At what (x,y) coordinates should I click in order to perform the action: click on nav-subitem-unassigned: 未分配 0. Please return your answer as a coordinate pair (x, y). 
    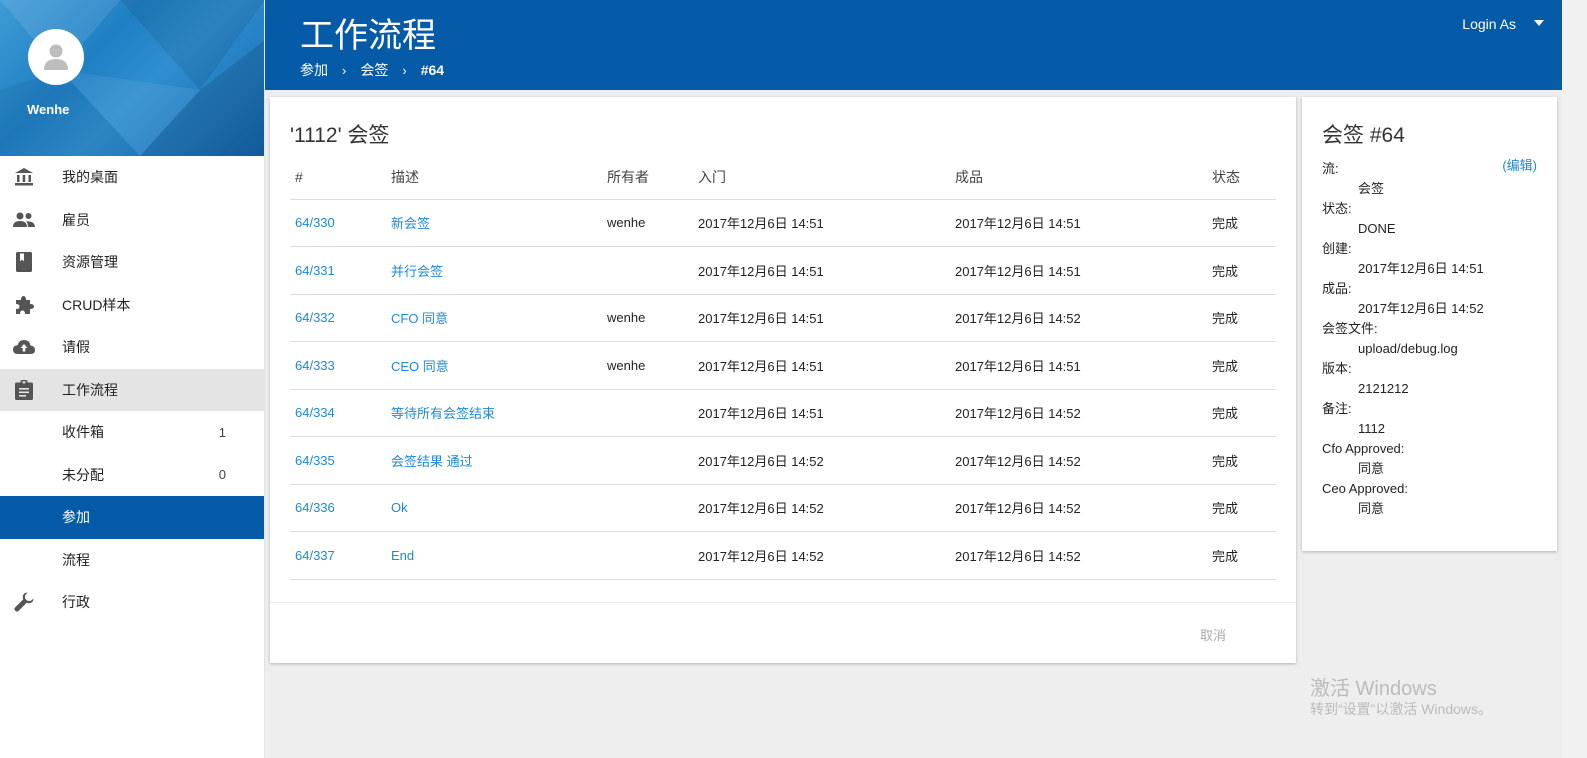
    Looking at the image, I should click on (132, 475).